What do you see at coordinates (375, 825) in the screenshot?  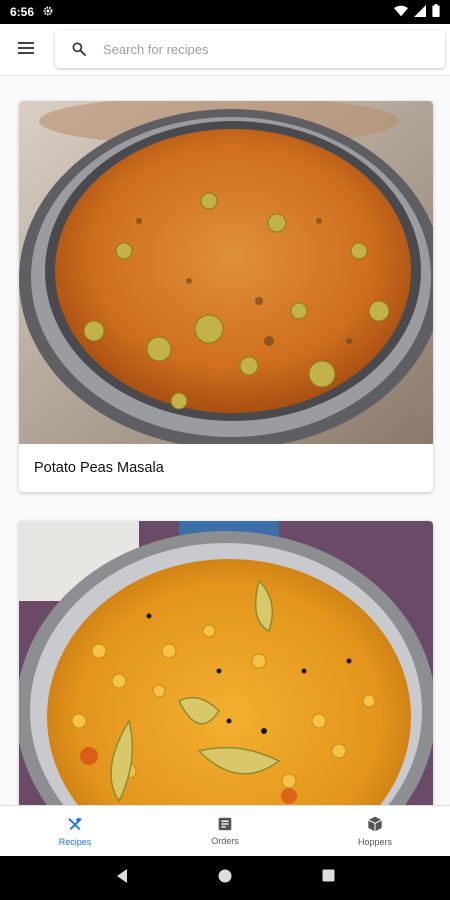 I see `box-icon` at bounding box center [375, 825].